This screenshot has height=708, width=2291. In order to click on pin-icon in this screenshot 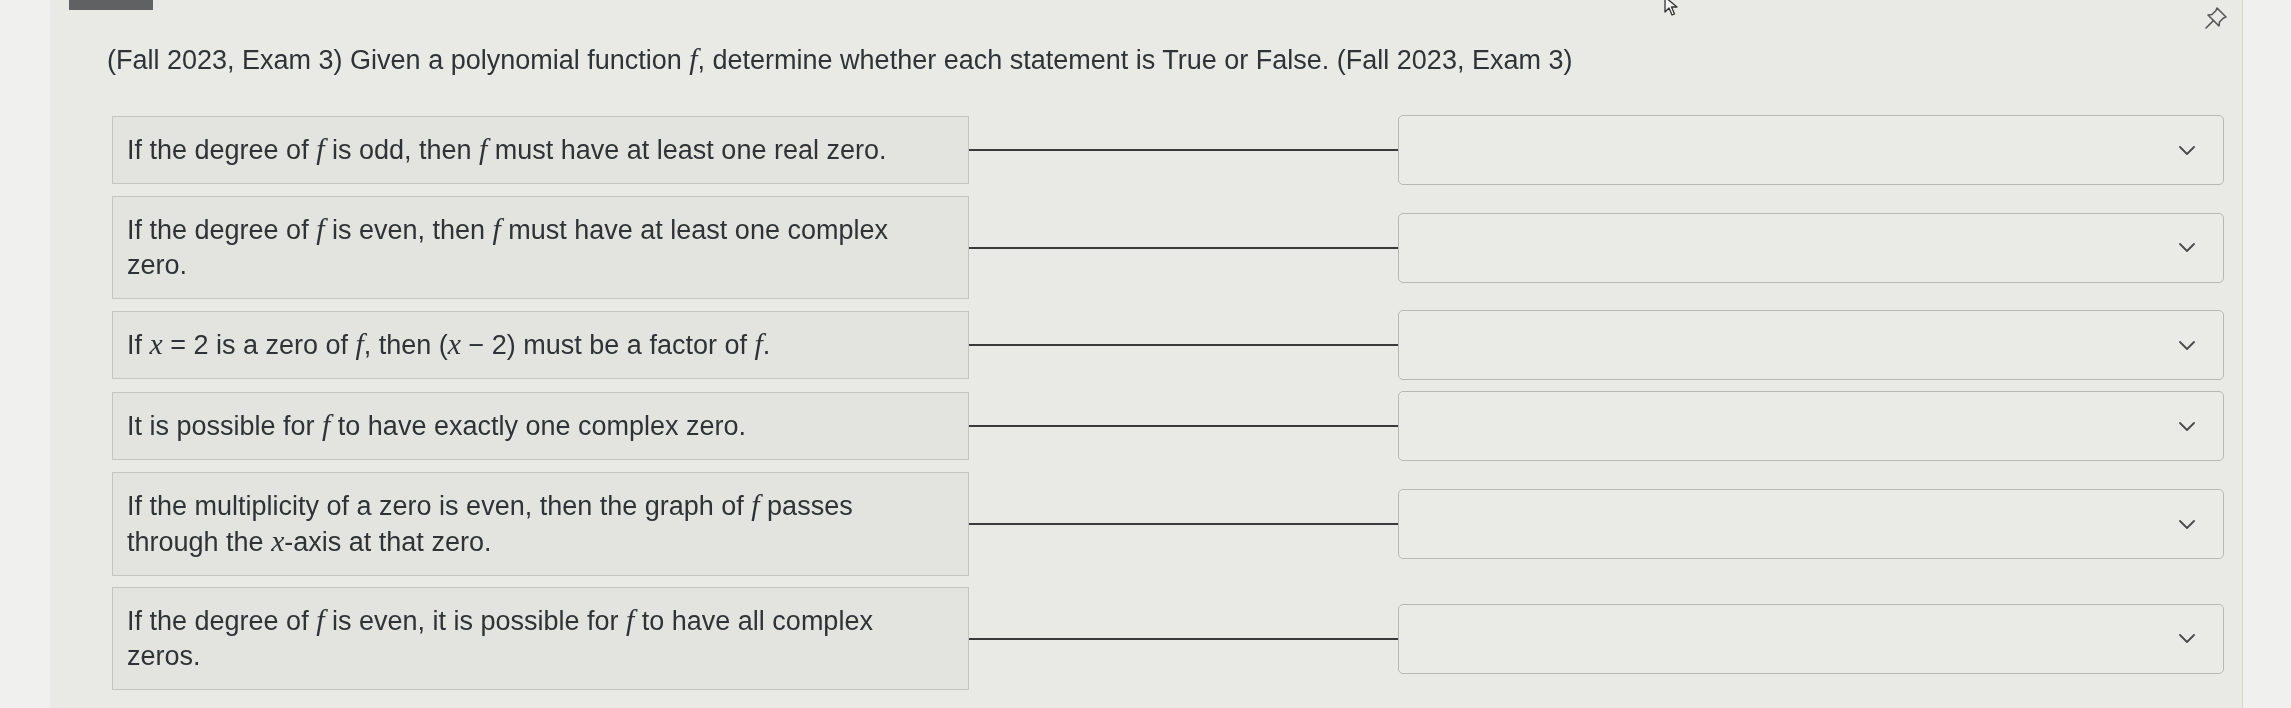, I will do `click(2216, 18)`.